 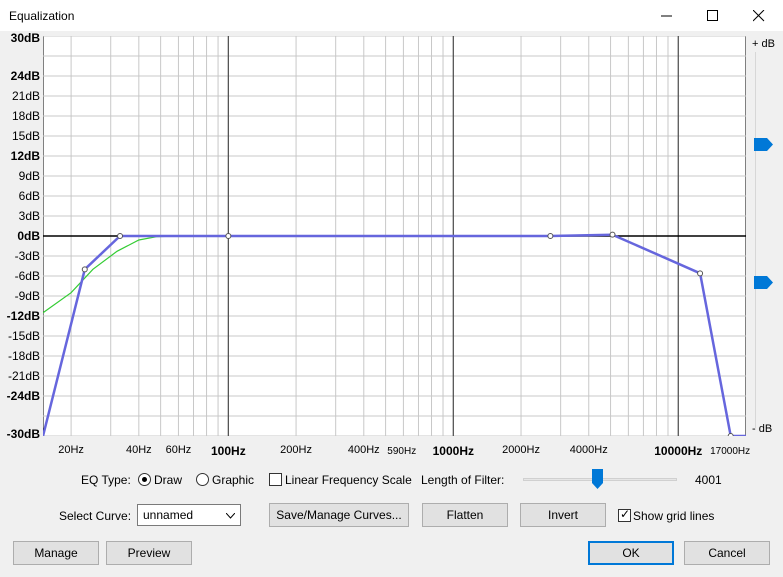 I want to click on ok-button: OK, so click(x=631, y=553).